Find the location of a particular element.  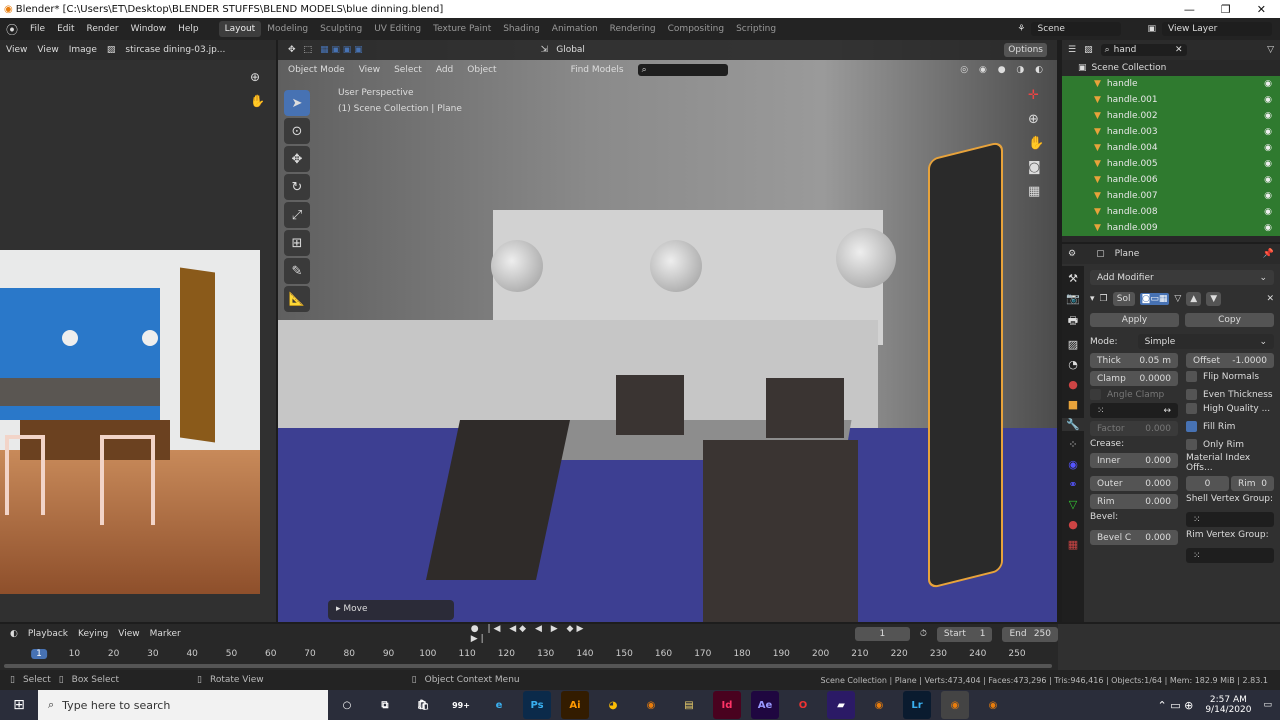

list-item: ▼ handle ◉ is located at coordinates (1171, 84).